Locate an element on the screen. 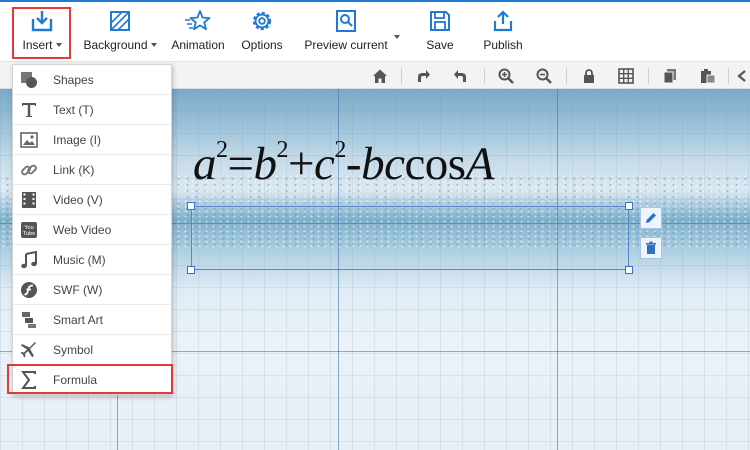  menu-item-text: Text (T) is located at coordinates (92, 110).